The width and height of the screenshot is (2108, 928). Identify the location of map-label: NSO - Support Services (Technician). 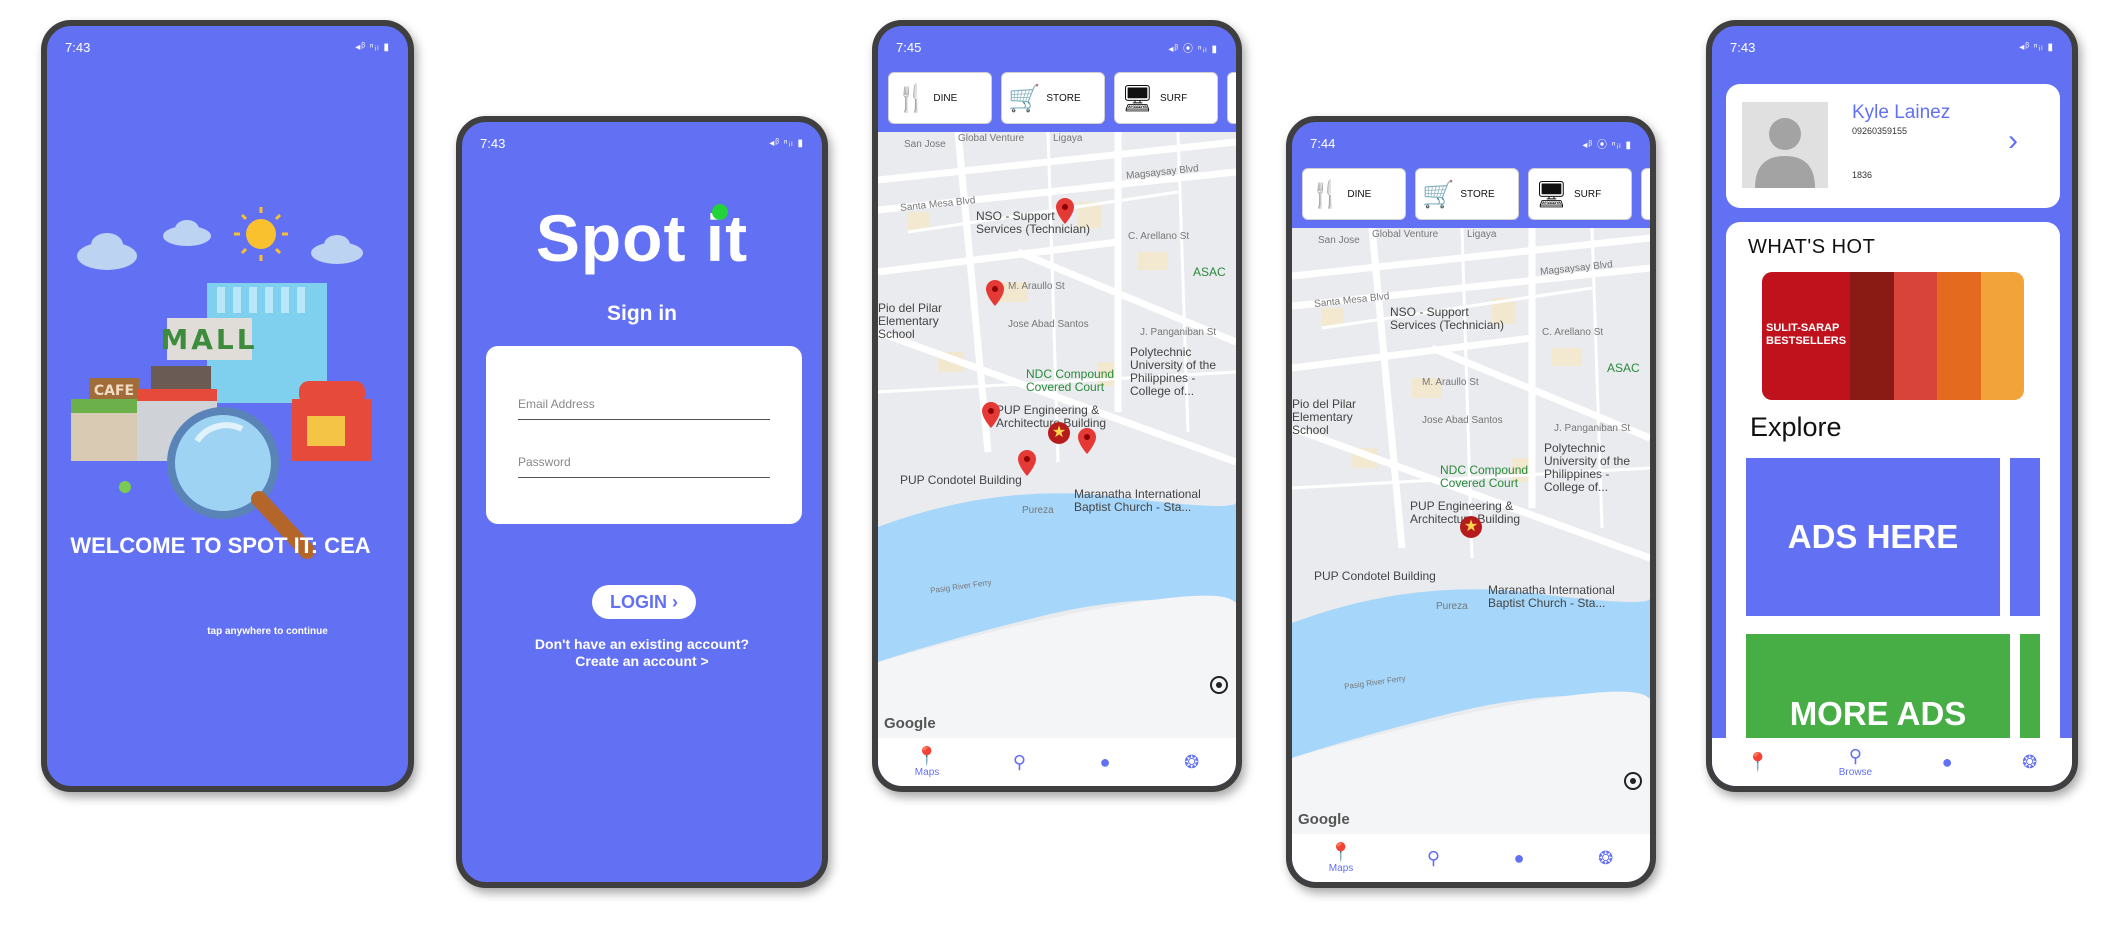
(1447, 318).